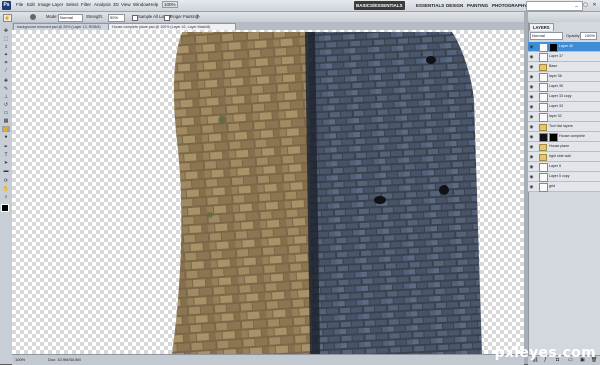 This screenshot has height=365, width=600. What do you see at coordinates (19, 4) in the screenshot?
I see `menu-file: File` at bounding box center [19, 4].